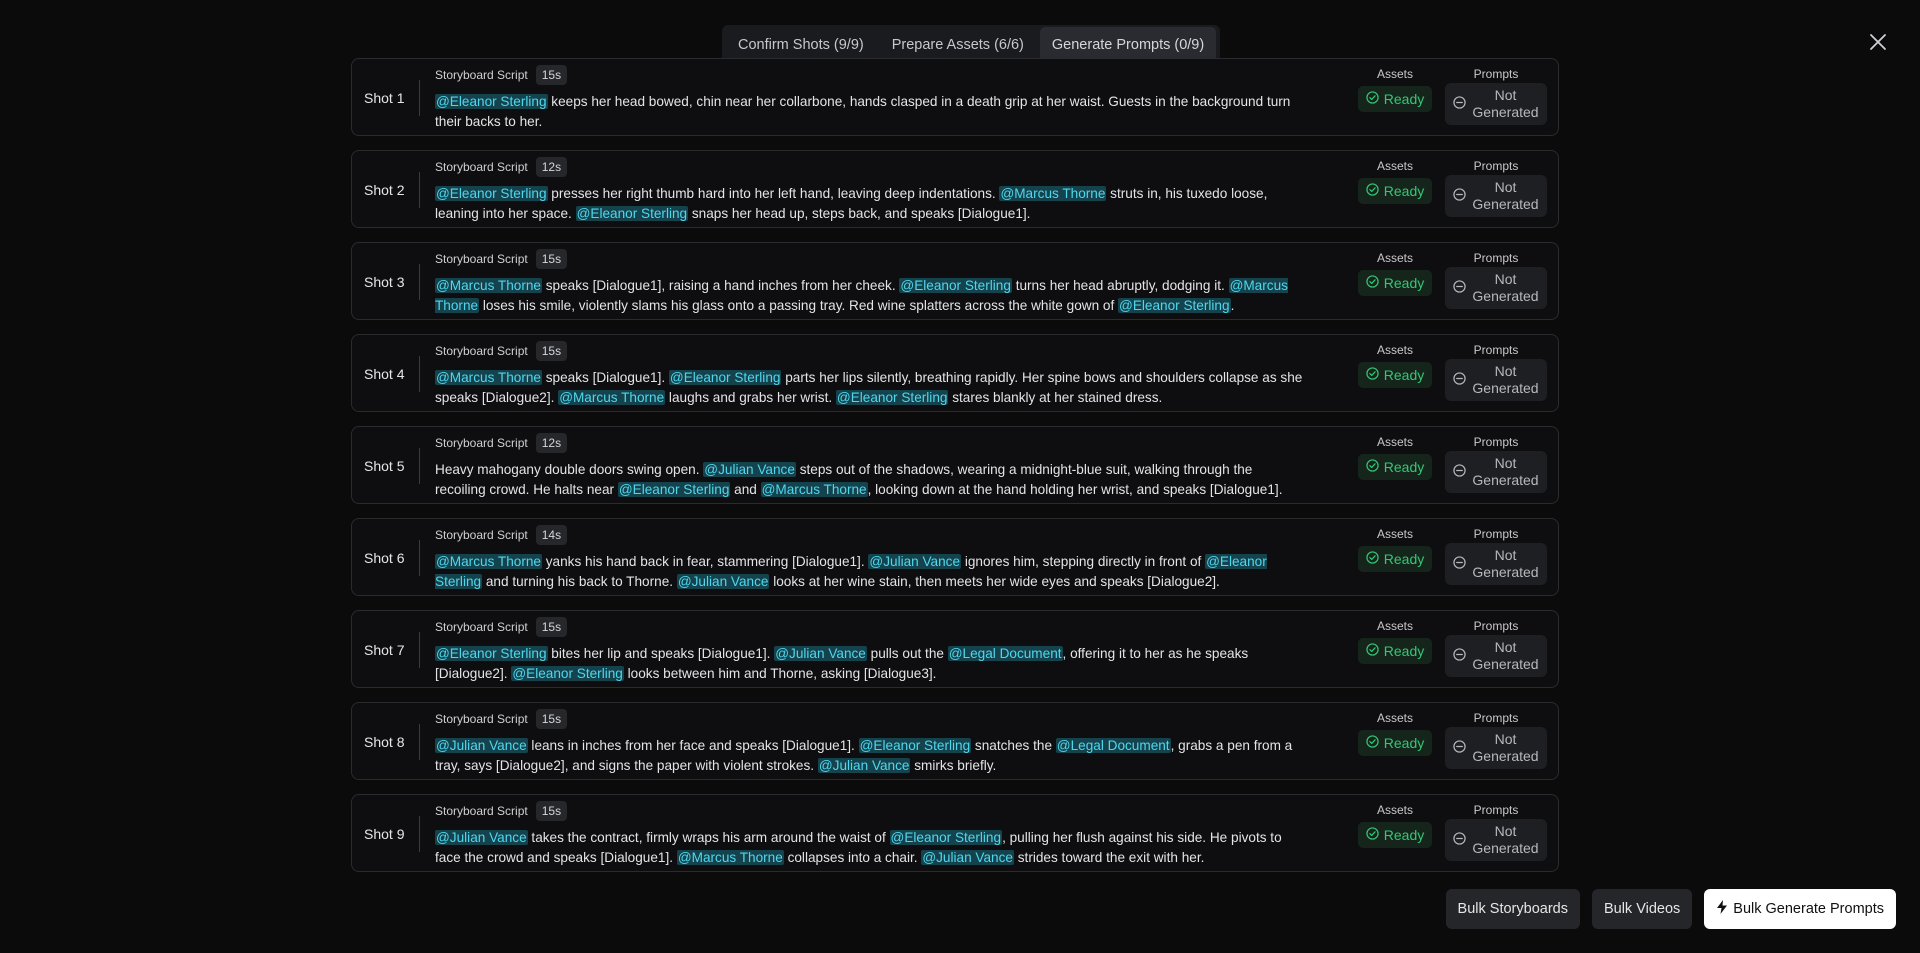 This screenshot has height=953, width=1920. Describe the element at coordinates (384, 190) in the screenshot. I see `shot-number: Shot 2` at that location.